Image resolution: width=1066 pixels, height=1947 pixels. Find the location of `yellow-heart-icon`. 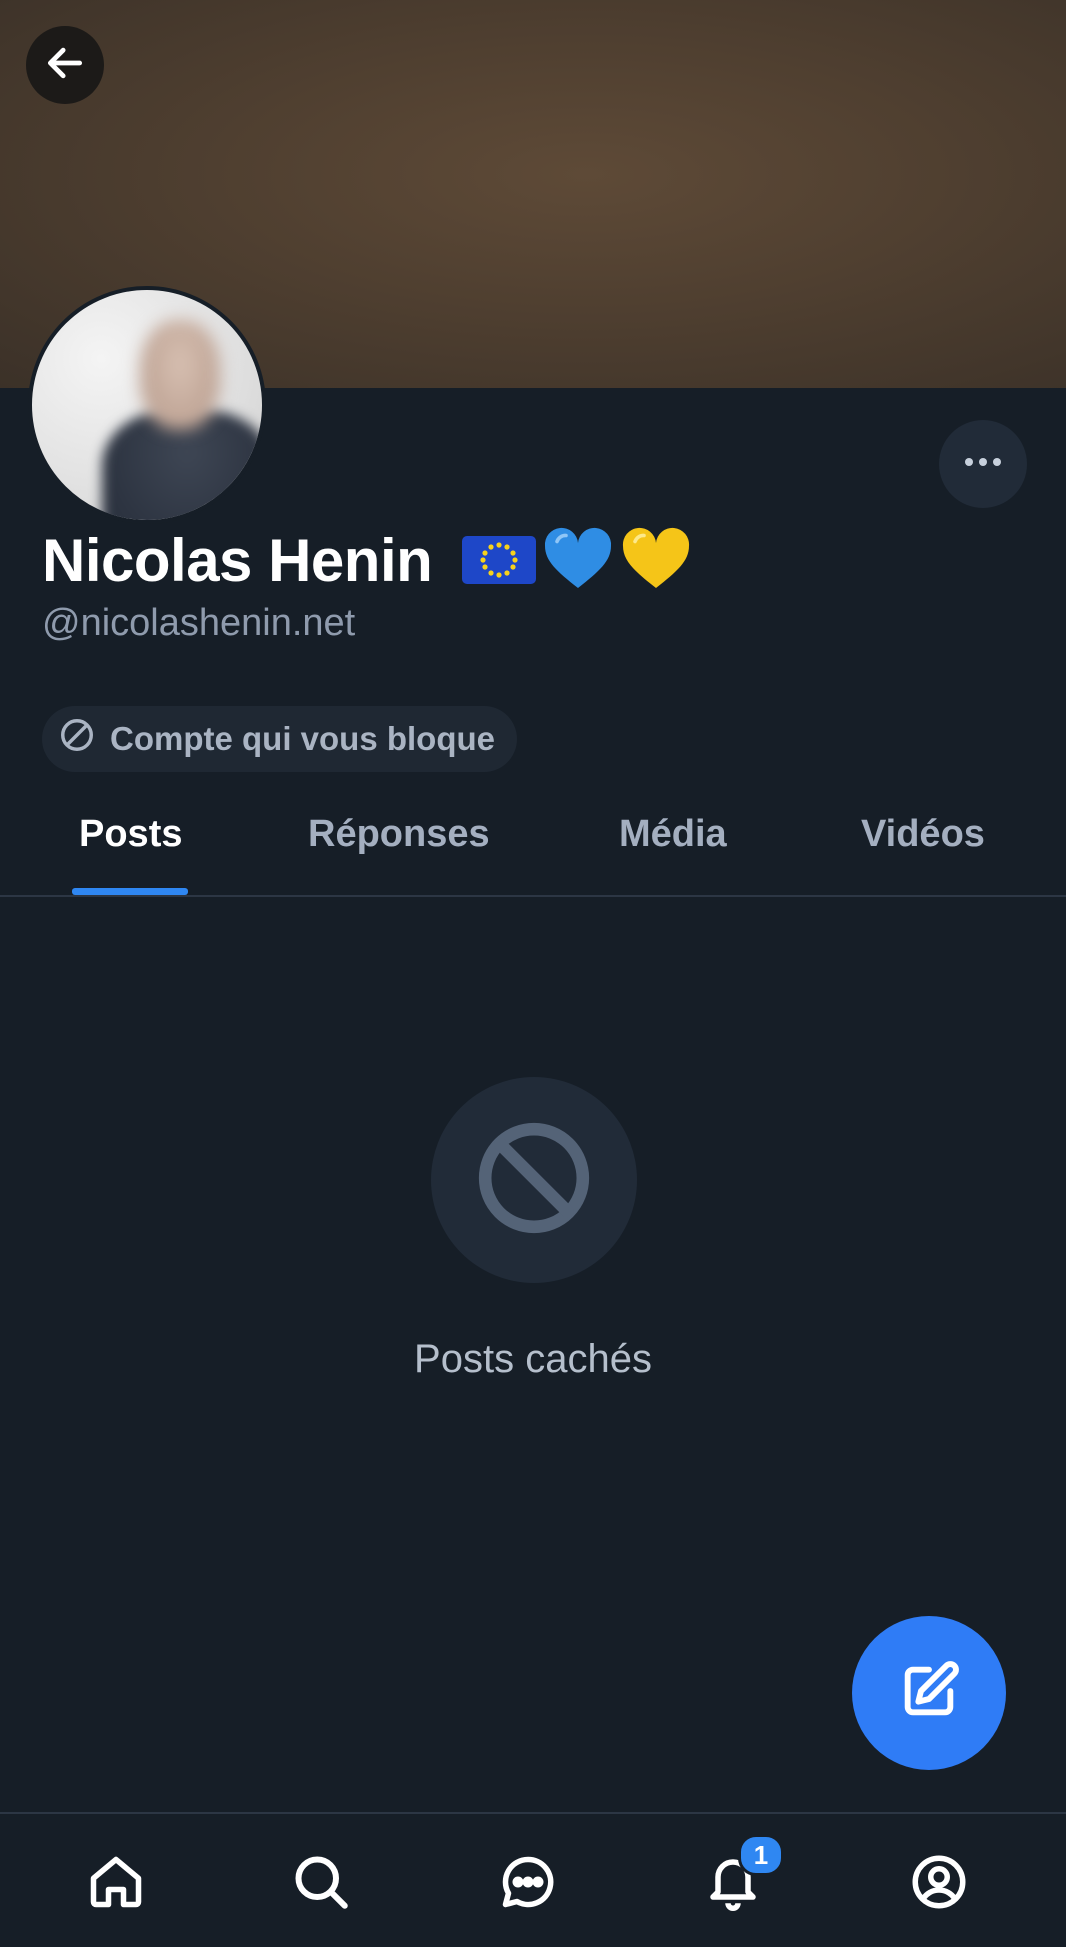

yellow-heart-icon is located at coordinates (656, 565).